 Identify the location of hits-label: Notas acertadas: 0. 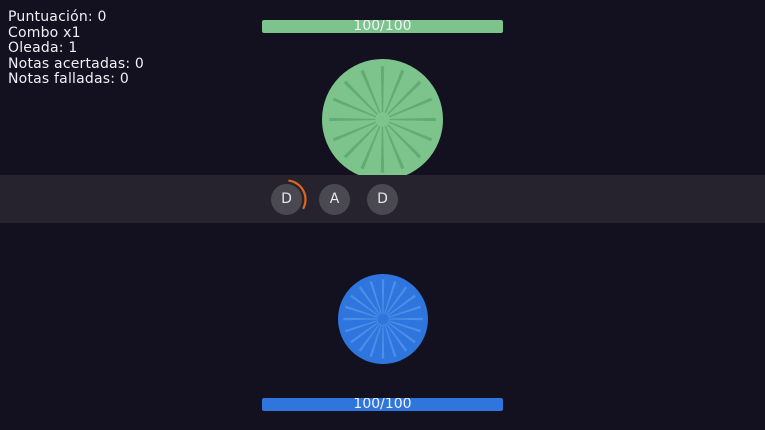
(76, 63).